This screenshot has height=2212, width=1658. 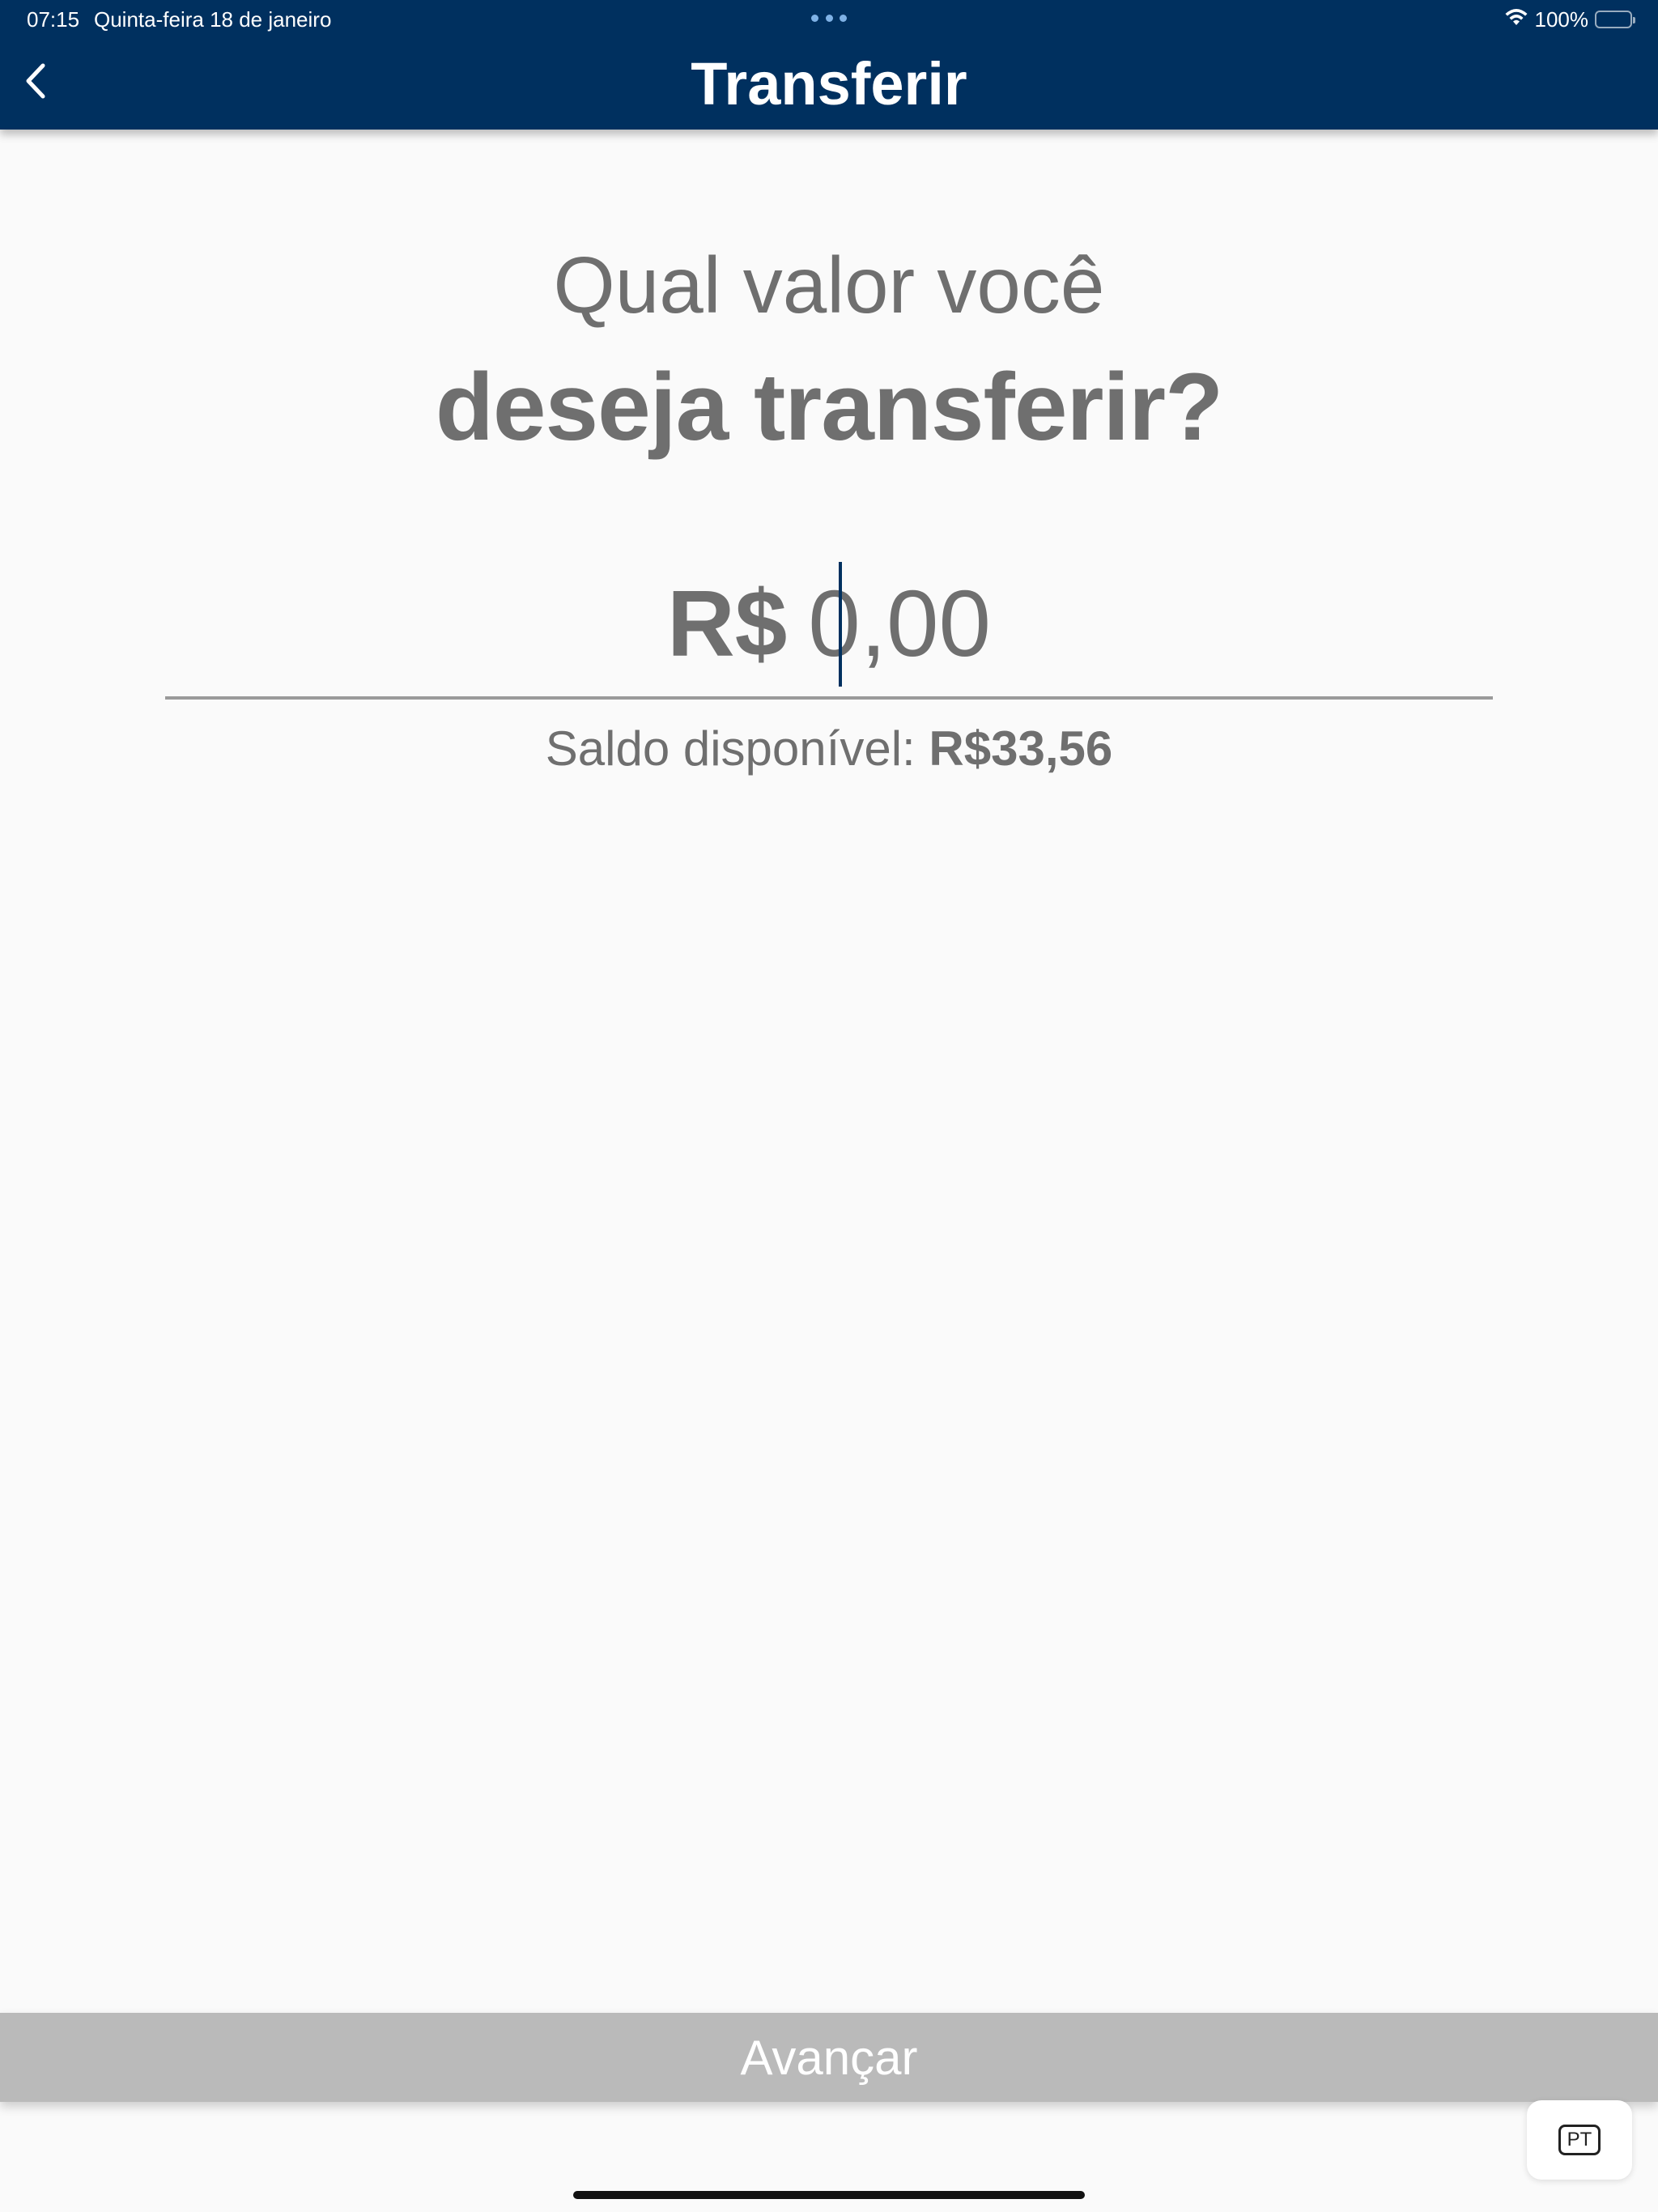 What do you see at coordinates (53, 19) in the screenshot?
I see `status-time: 07:15` at bounding box center [53, 19].